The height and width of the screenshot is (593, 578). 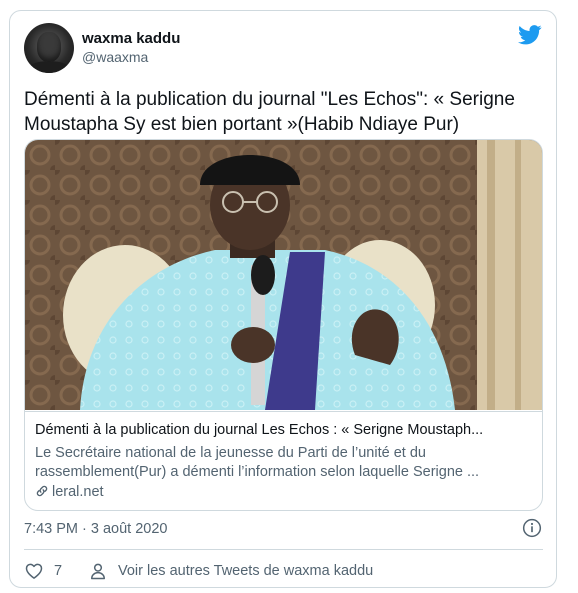 I want to click on more-tweets-link: Voir les autres Tweets de waxma kaddu, so click(x=245, y=571).